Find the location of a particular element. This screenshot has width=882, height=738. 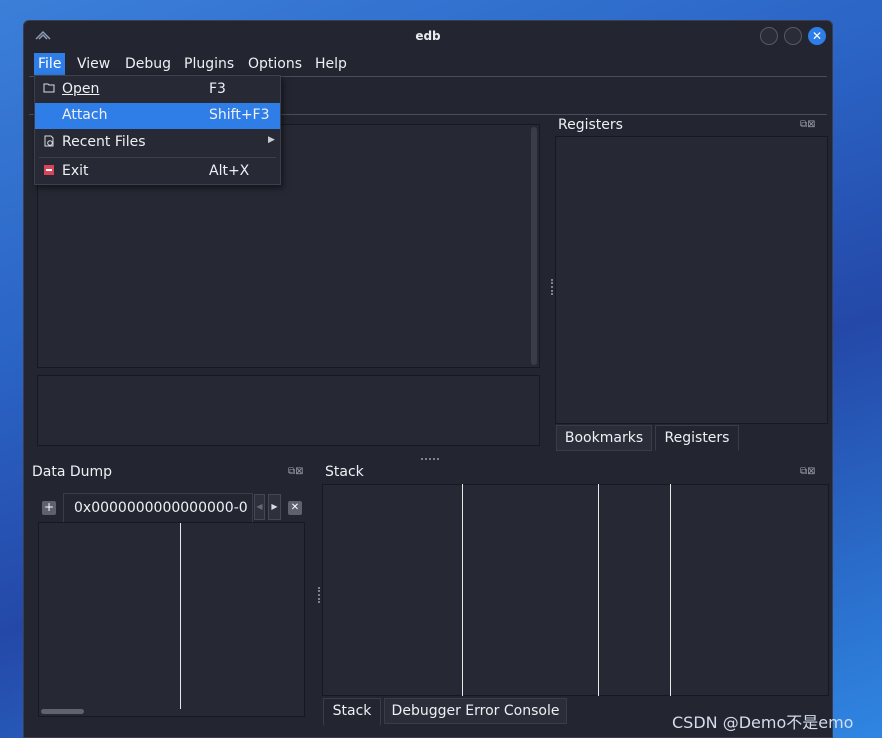

tab-bookmarks: Bookmarks is located at coordinates (604, 438).